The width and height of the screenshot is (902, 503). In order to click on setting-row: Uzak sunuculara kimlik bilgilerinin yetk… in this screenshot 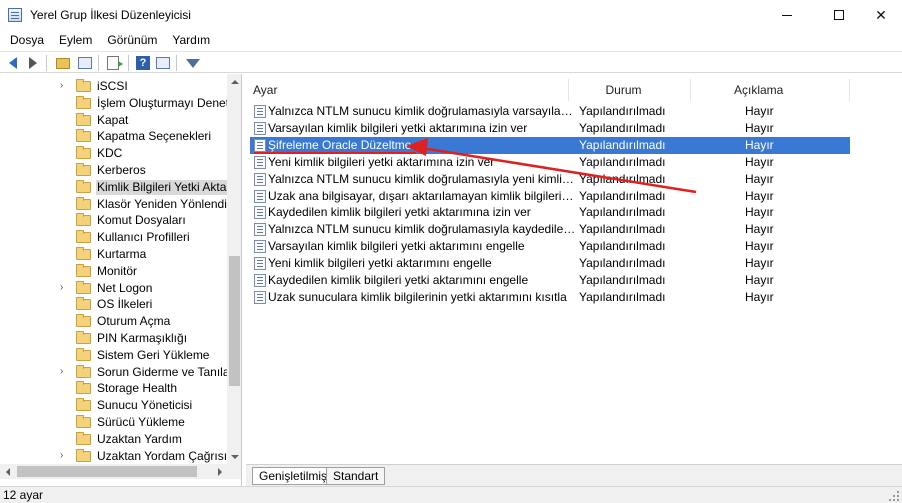, I will do `click(550, 297)`.